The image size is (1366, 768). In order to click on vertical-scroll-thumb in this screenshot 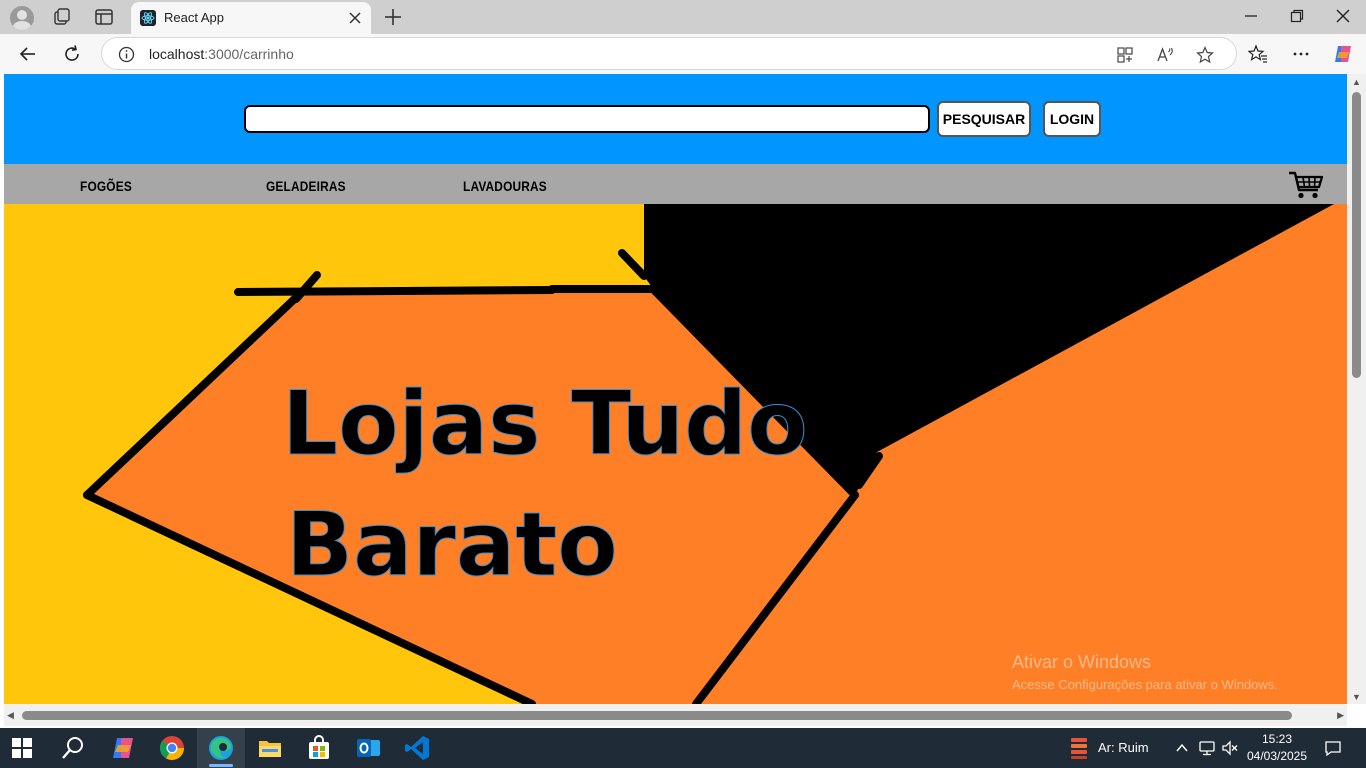, I will do `click(1356, 235)`.